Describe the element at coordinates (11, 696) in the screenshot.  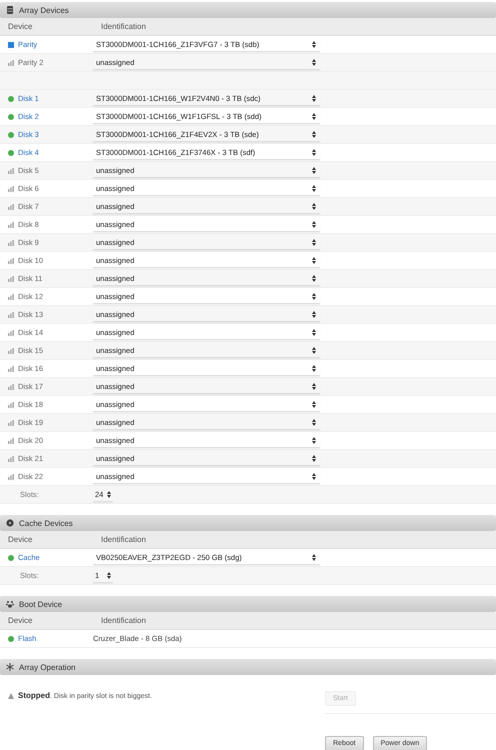
I see `warning-icon` at that location.